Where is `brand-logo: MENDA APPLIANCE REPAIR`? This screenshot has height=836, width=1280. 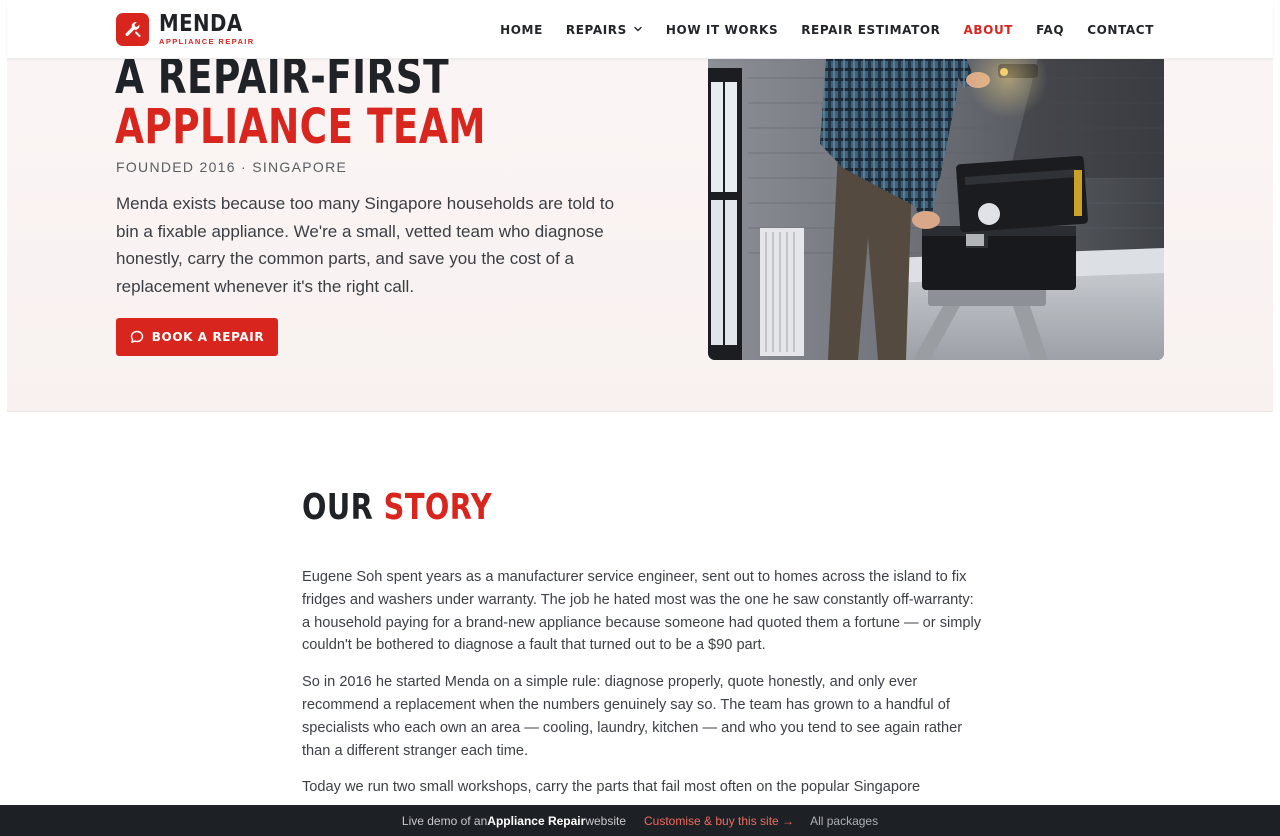 brand-logo: MENDA APPLIANCE REPAIR is located at coordinates (186, 29).